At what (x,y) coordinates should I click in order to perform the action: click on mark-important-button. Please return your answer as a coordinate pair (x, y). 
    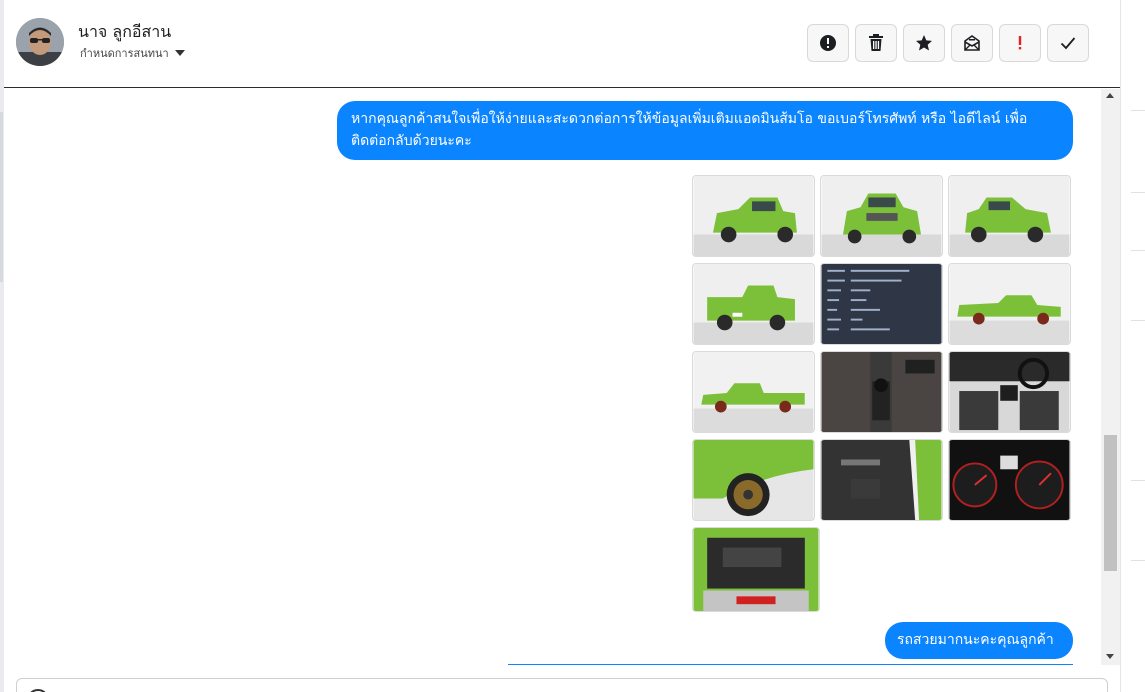
    Looking at the image, I should click on (1020, 43).